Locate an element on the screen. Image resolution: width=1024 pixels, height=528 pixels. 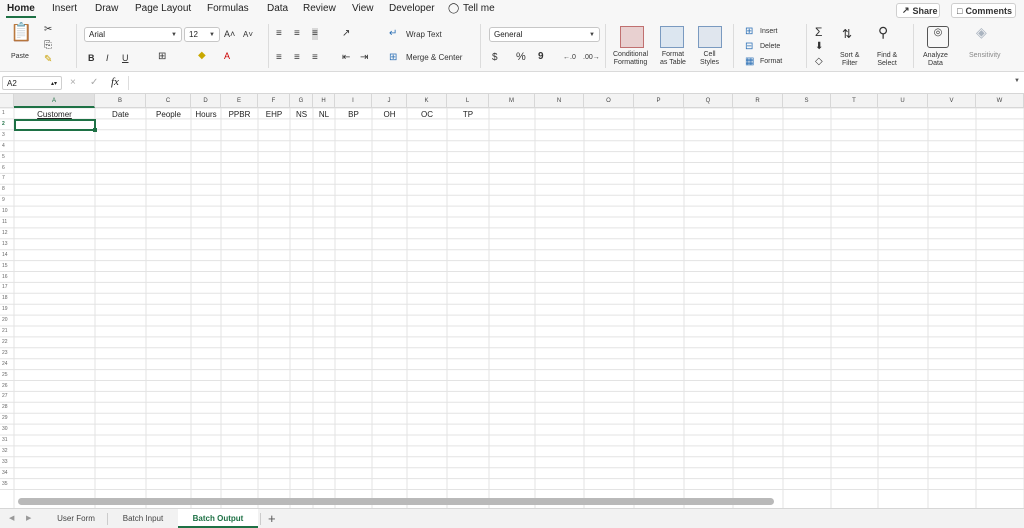
wrap-text-icon: ↵ is located at coordinates (393, 34).